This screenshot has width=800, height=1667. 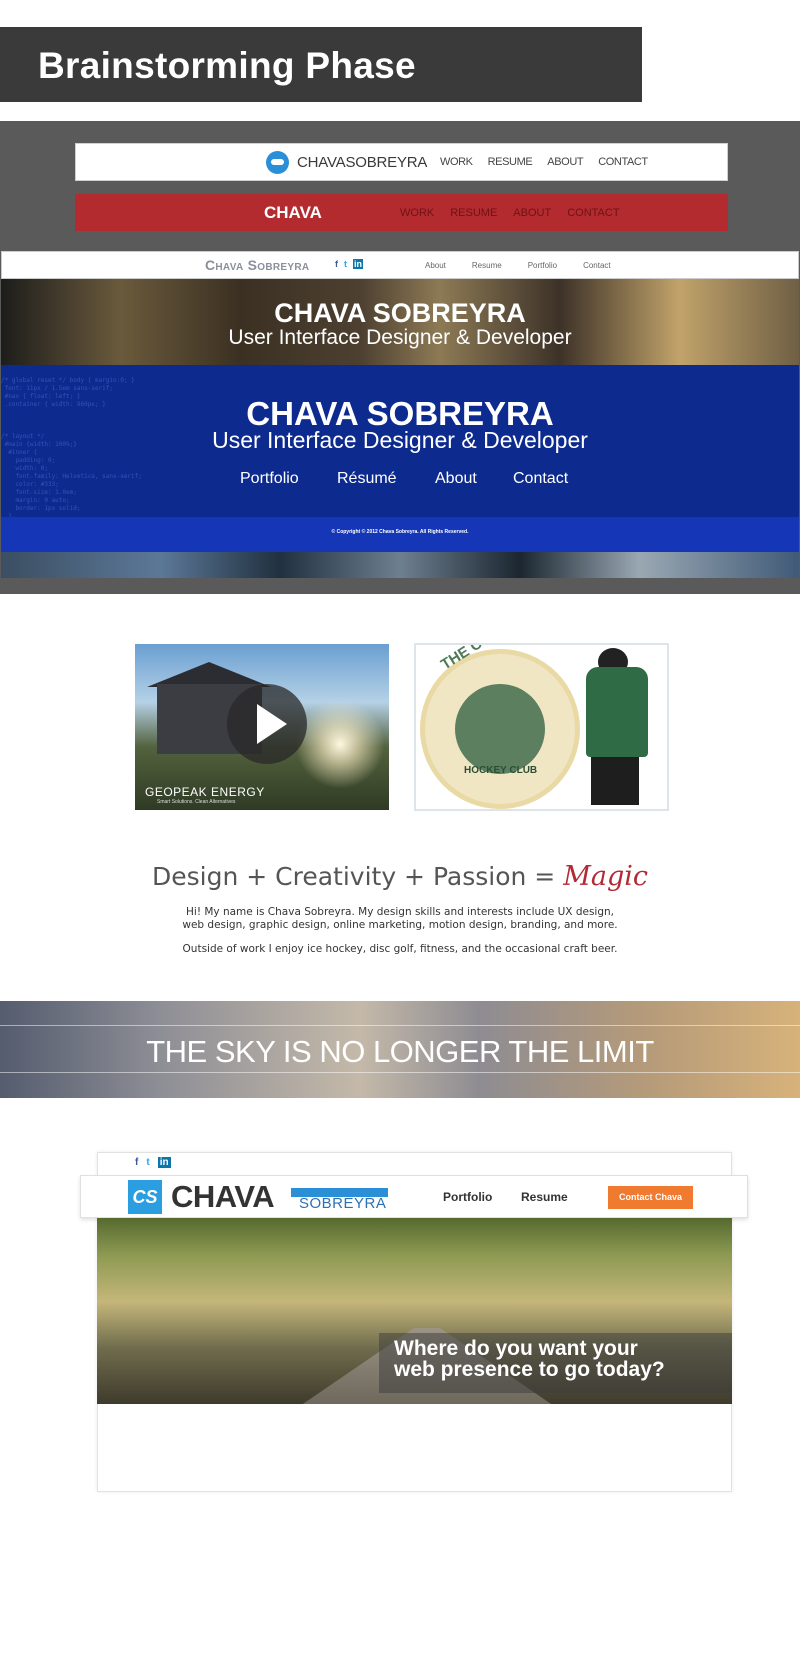 I want to click on logo-sub: SOBREYRA, so click(x=343, y=1203).